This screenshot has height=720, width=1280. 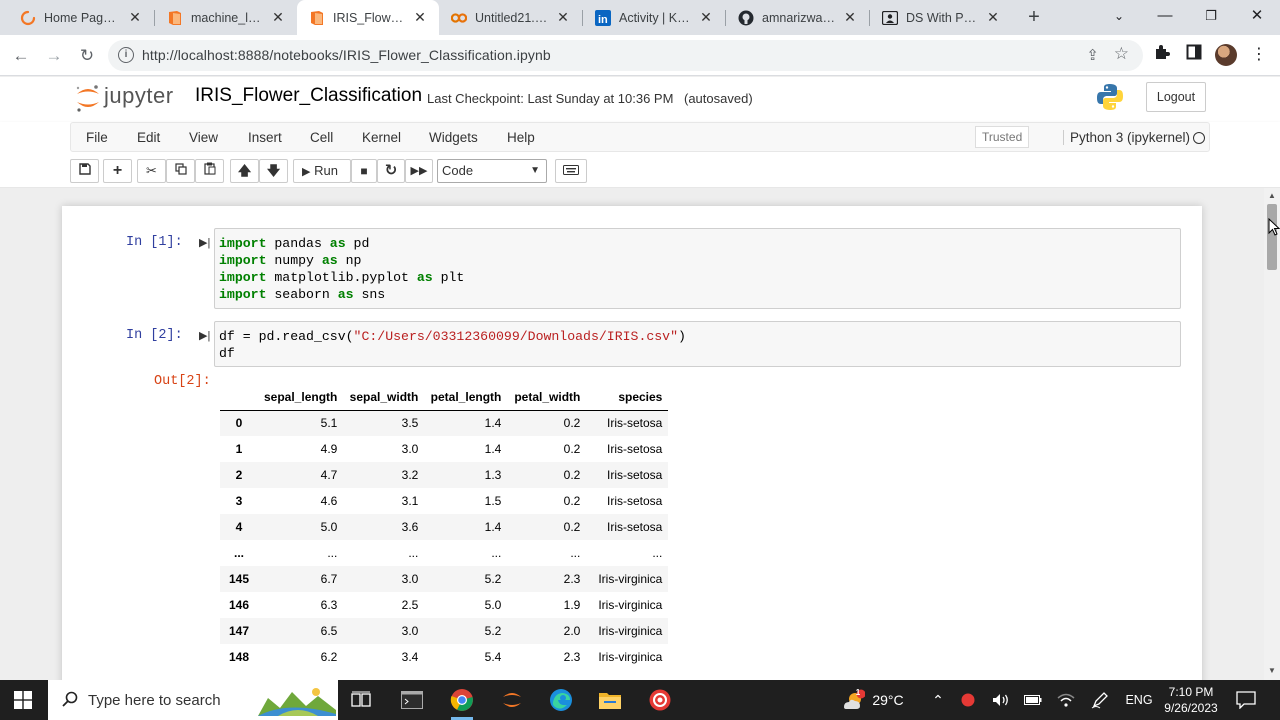 I want to click on save-button, so click(x=84, y=171).